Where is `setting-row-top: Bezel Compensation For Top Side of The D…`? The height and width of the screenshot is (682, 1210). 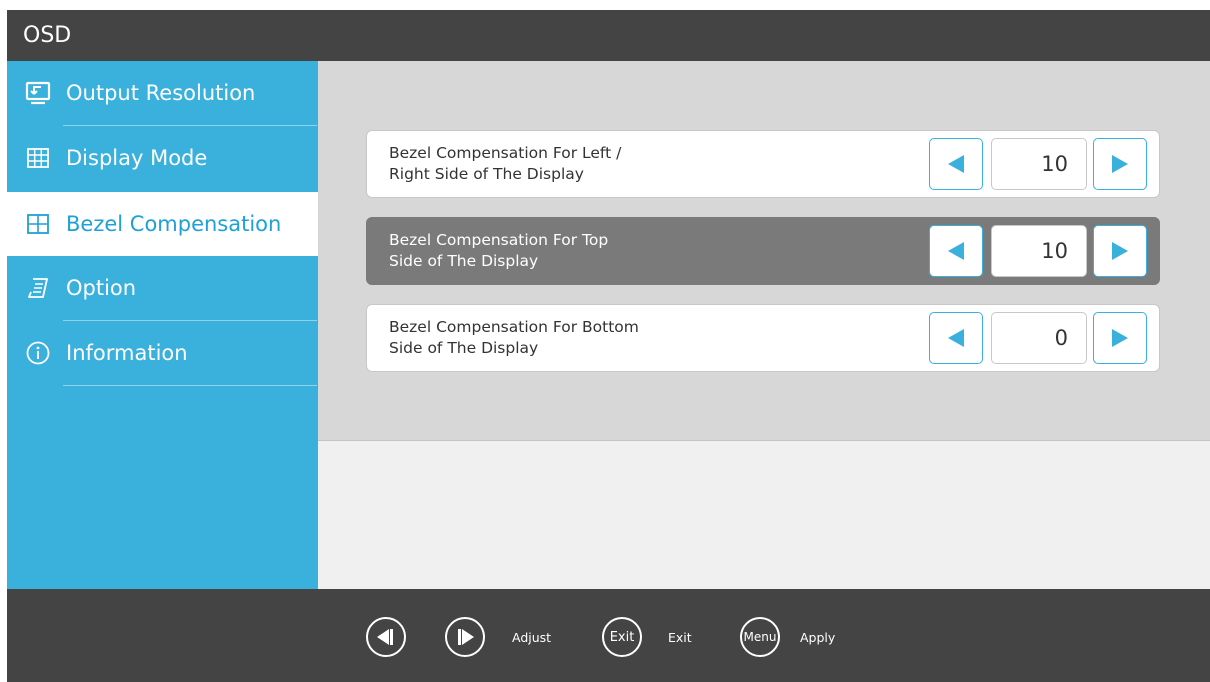
setting-row-top: Bezel Compensation For Top Side of The D… is located at coordinates (763, 251).